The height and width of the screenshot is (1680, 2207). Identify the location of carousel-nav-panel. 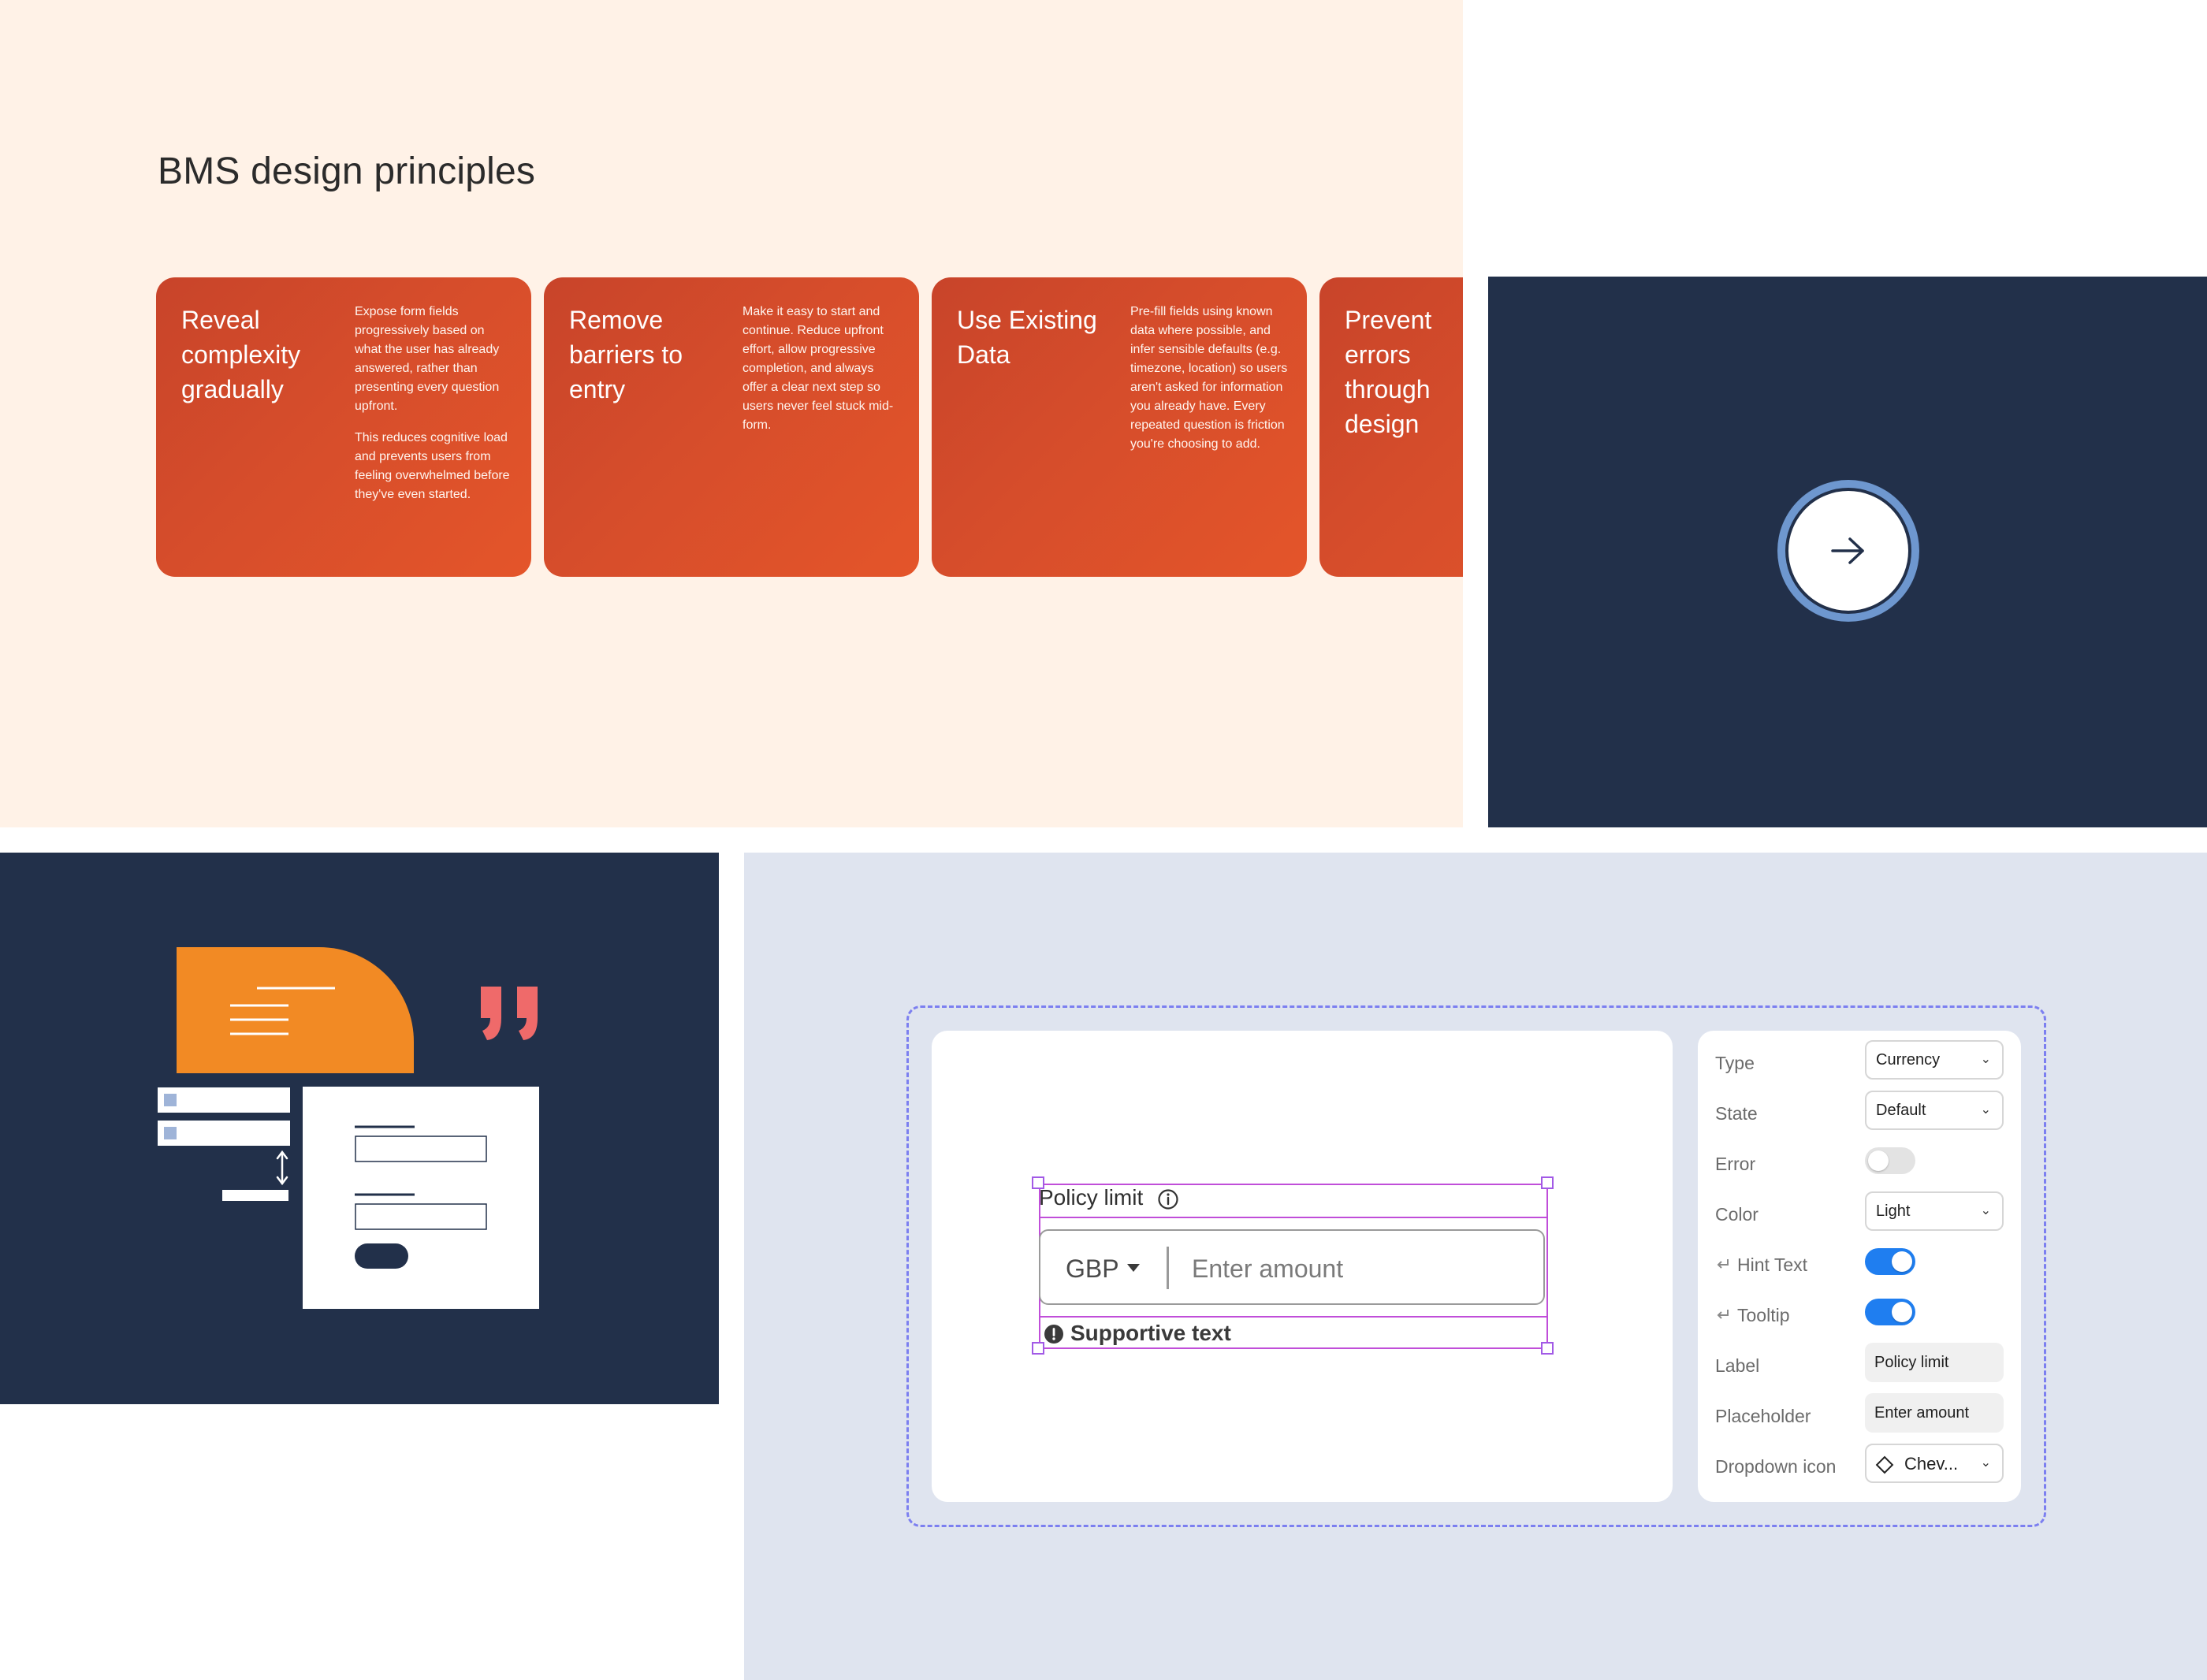
(1847, 552).